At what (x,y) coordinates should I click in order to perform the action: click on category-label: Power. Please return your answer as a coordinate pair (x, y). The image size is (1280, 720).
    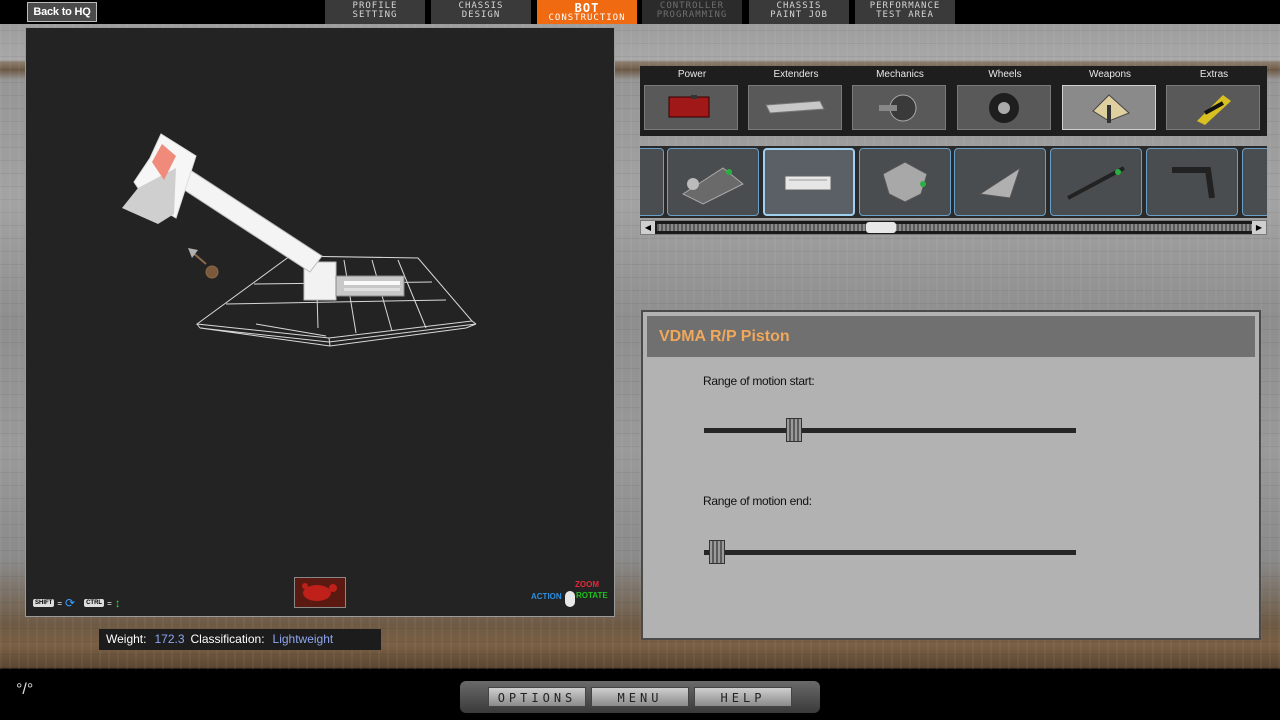
    Looking at the image, I should click on (692, 74).